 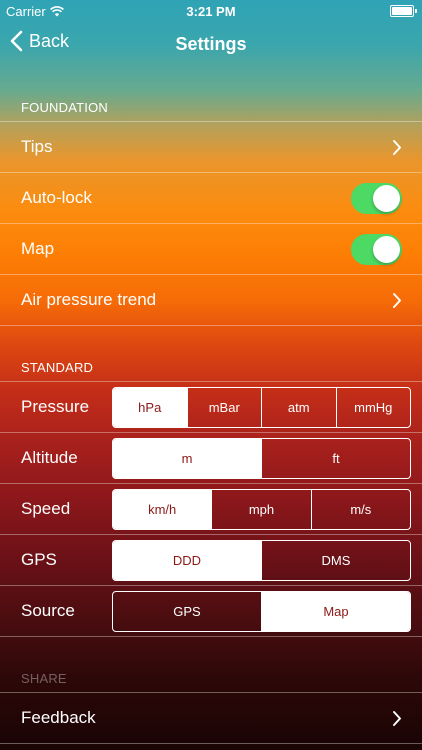 I want to click on pressure-row: Pressure hPa mBar atm mmHg, so click(x=211, y=407).